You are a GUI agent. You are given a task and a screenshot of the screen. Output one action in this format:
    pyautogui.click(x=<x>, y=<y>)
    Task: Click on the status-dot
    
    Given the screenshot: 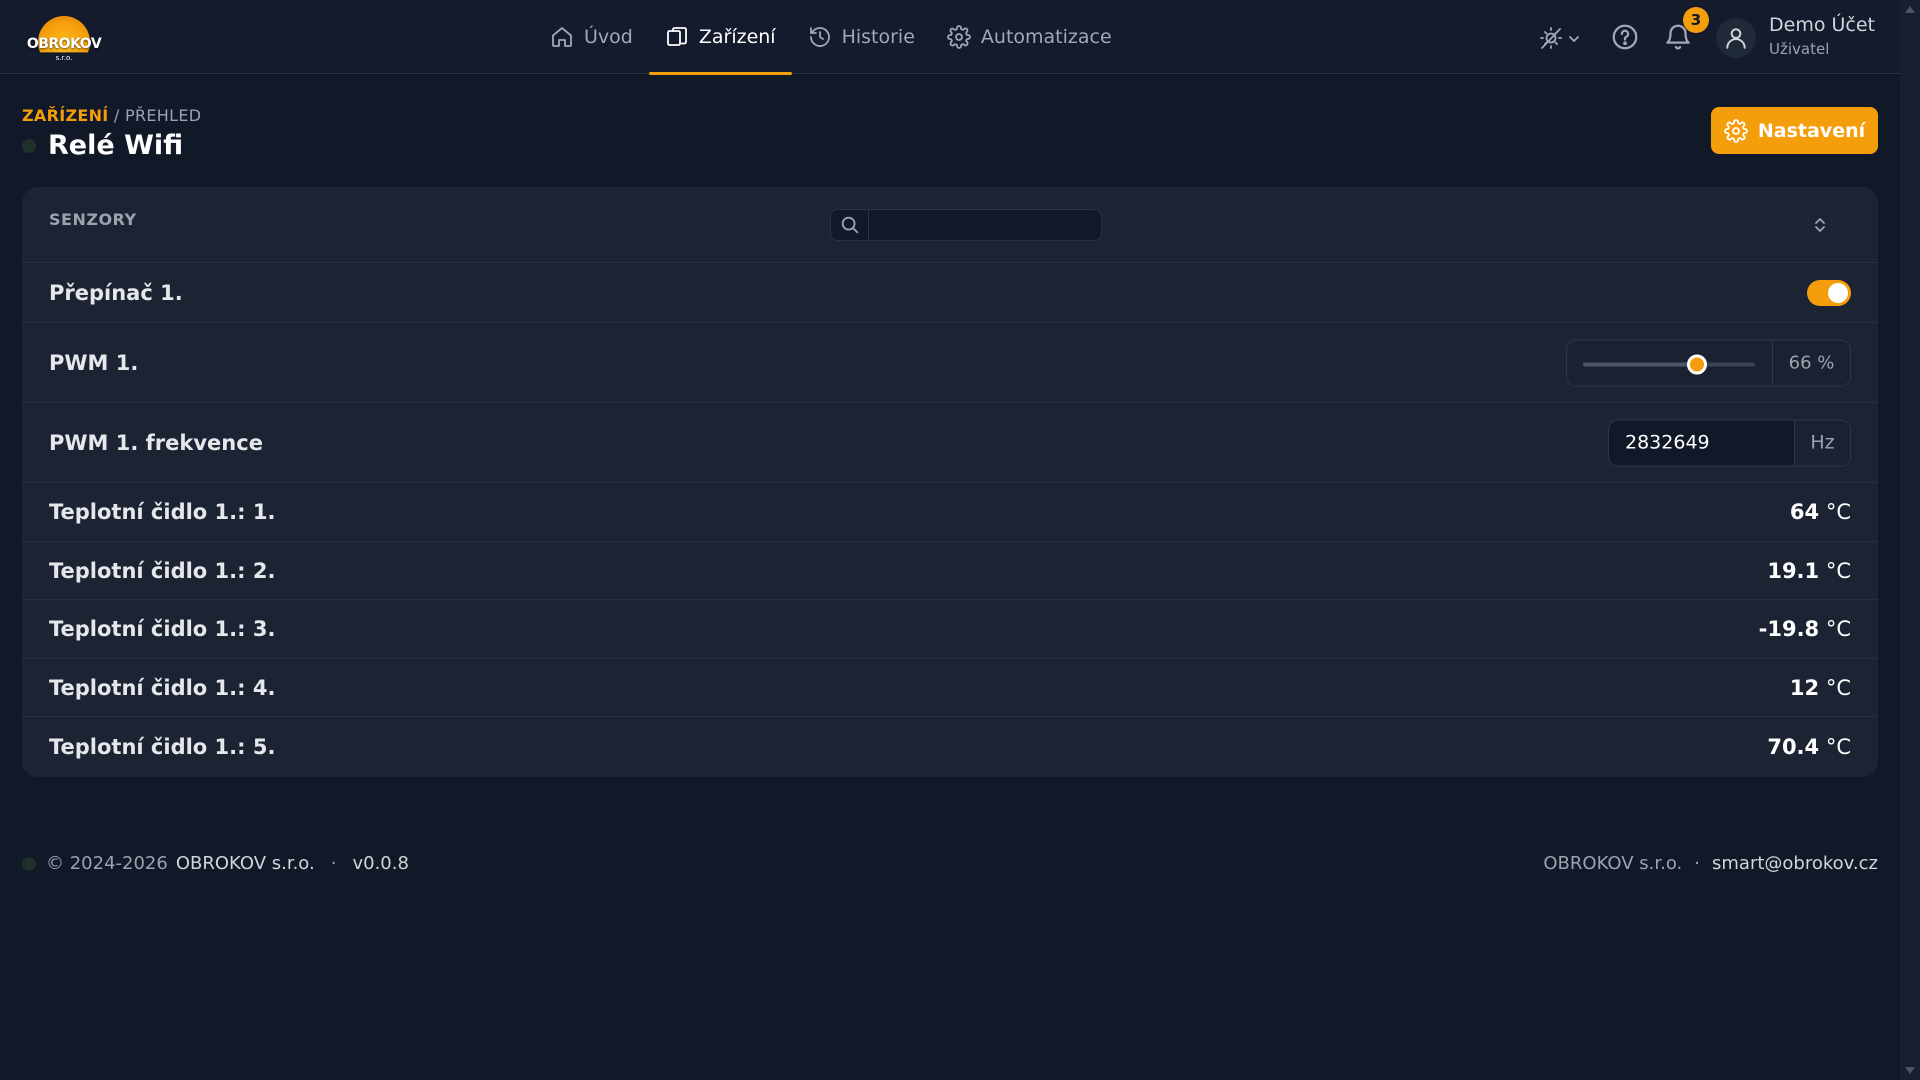 What is the action you would take?
    pyautogui.click(x=29, y=863)
    